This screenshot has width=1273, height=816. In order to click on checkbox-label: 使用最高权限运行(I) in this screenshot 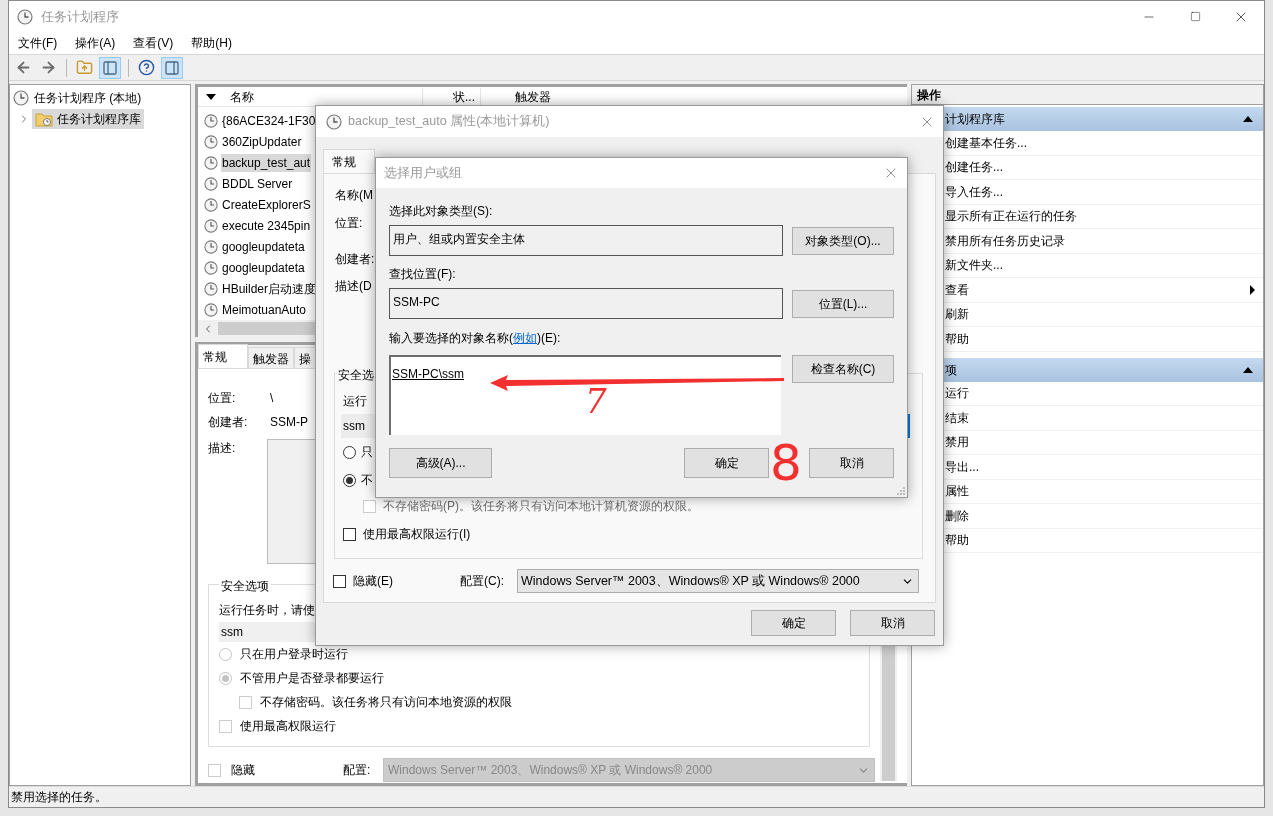, I will do `click(417, 534)`.